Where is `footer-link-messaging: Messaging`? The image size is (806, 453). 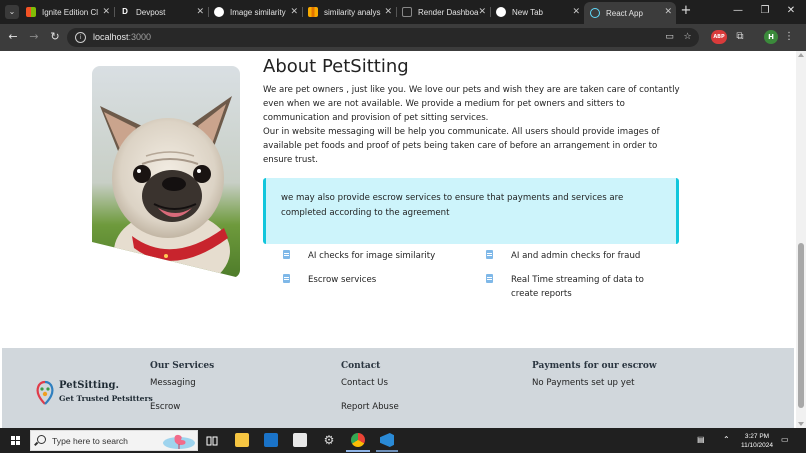
footer-link-messaging: Messaging is located at coordinates (173, 383).